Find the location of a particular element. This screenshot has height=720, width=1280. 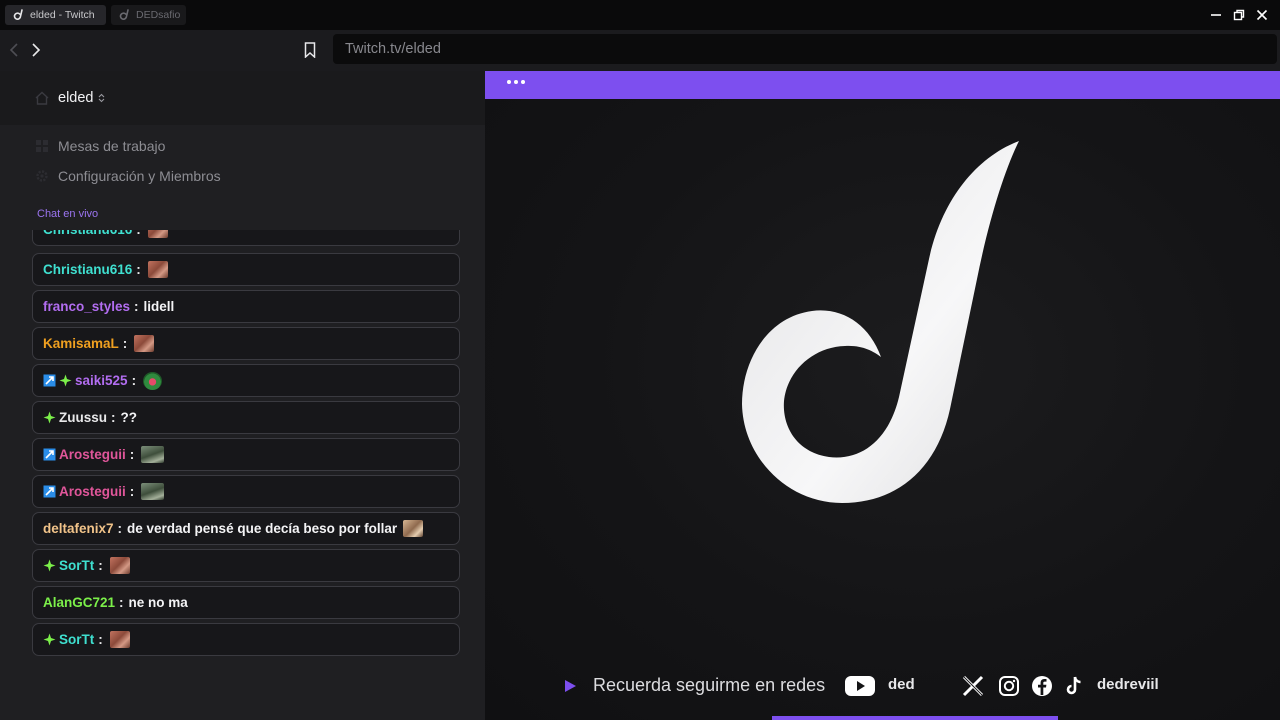

chat-message: AlanGC721: ne no ma is located at coordinates (246, 602).